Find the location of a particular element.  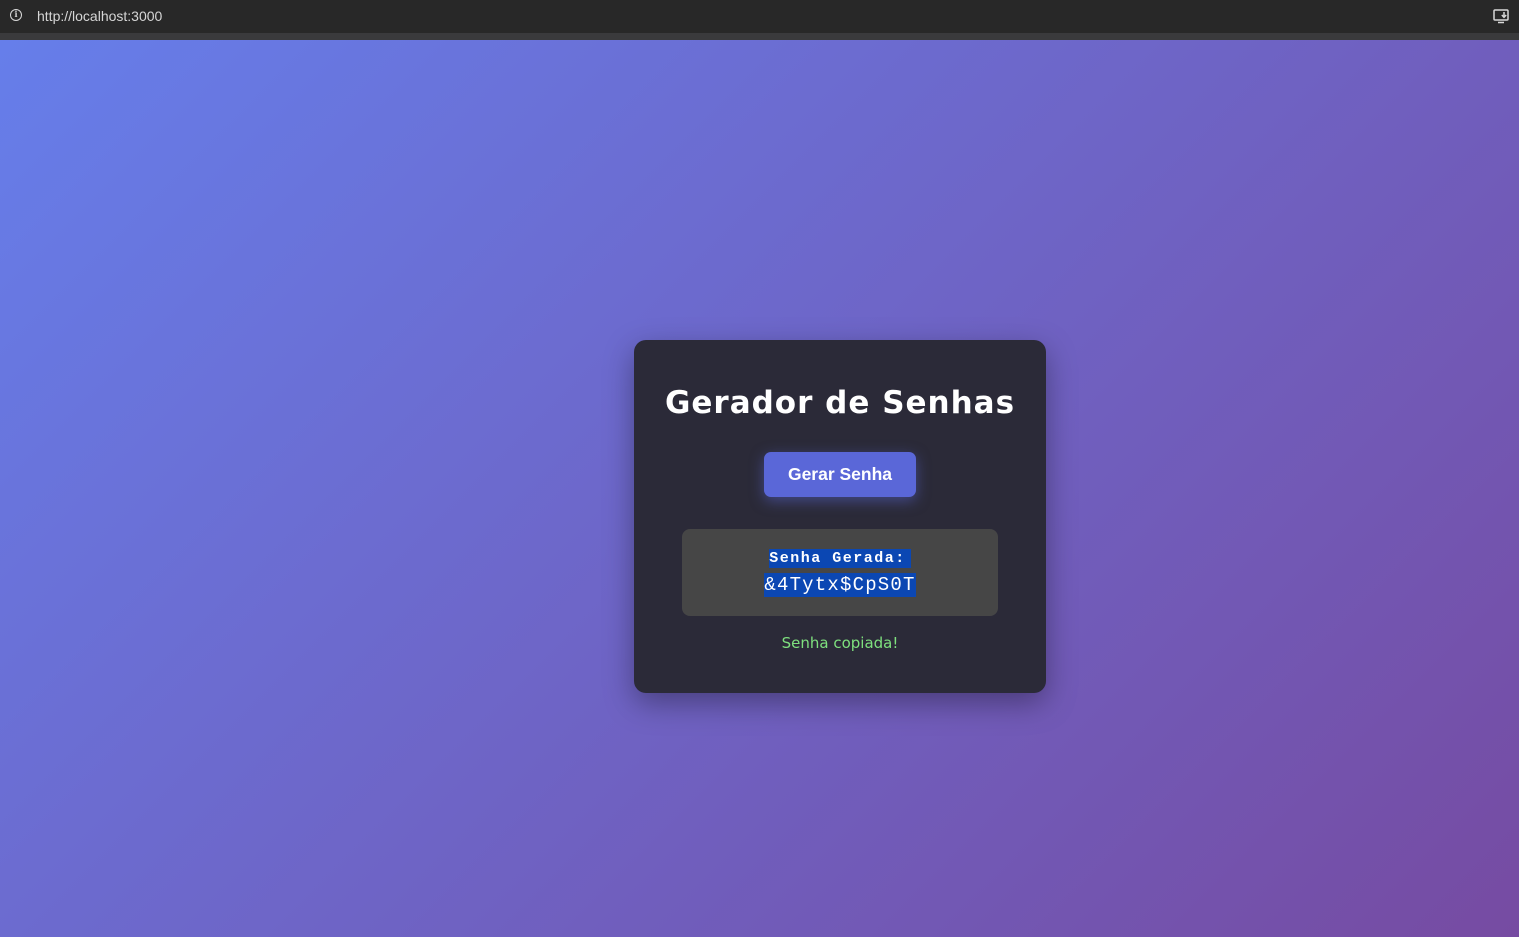

page-title: Gerador de Senhas is located at coordinates (840, 403).